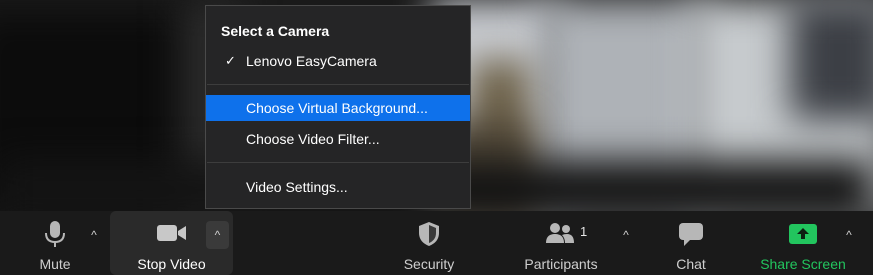 This screenshot has width=873, height=275. Describe the element at coordinates (691, 234) in the screenshot. I see `chat-bubble-icon` at that location.